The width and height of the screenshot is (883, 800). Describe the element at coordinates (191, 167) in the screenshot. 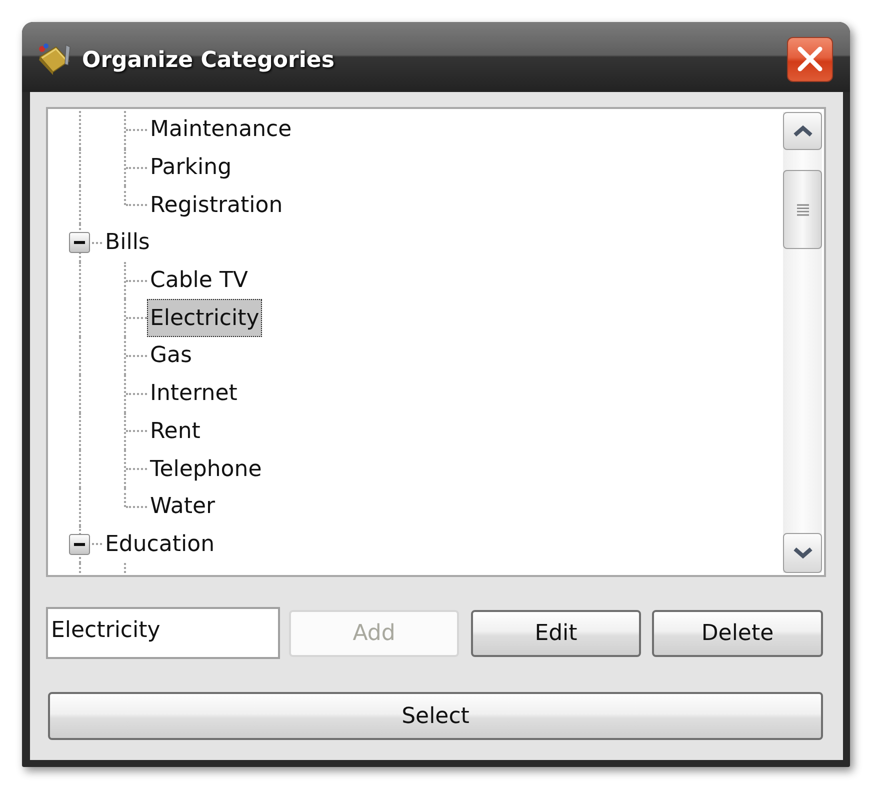

I see `tree-item: Parking` at that location.